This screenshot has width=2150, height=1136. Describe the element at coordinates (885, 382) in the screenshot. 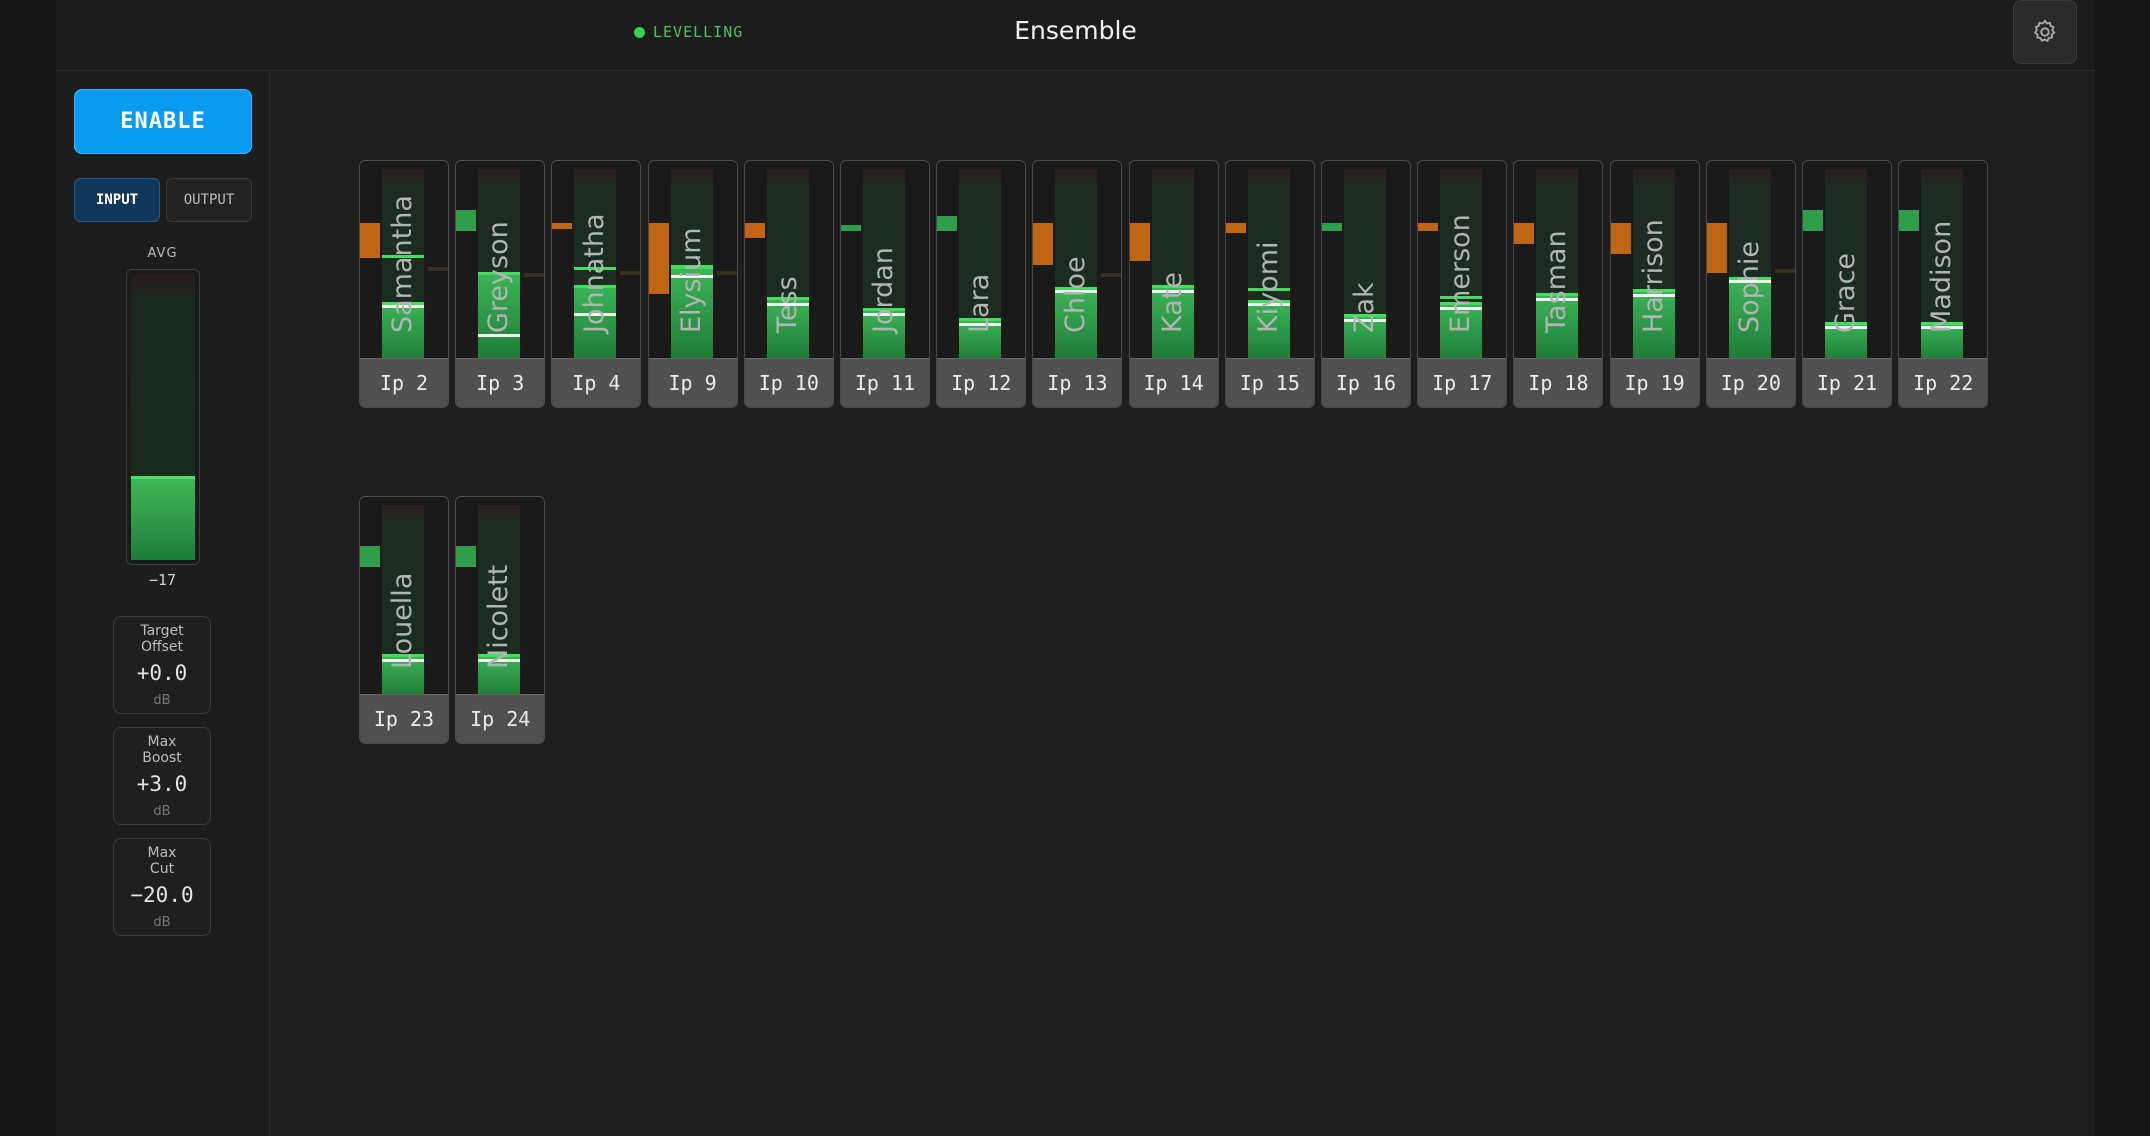

I see `channel-label: Ip 11` at that location.